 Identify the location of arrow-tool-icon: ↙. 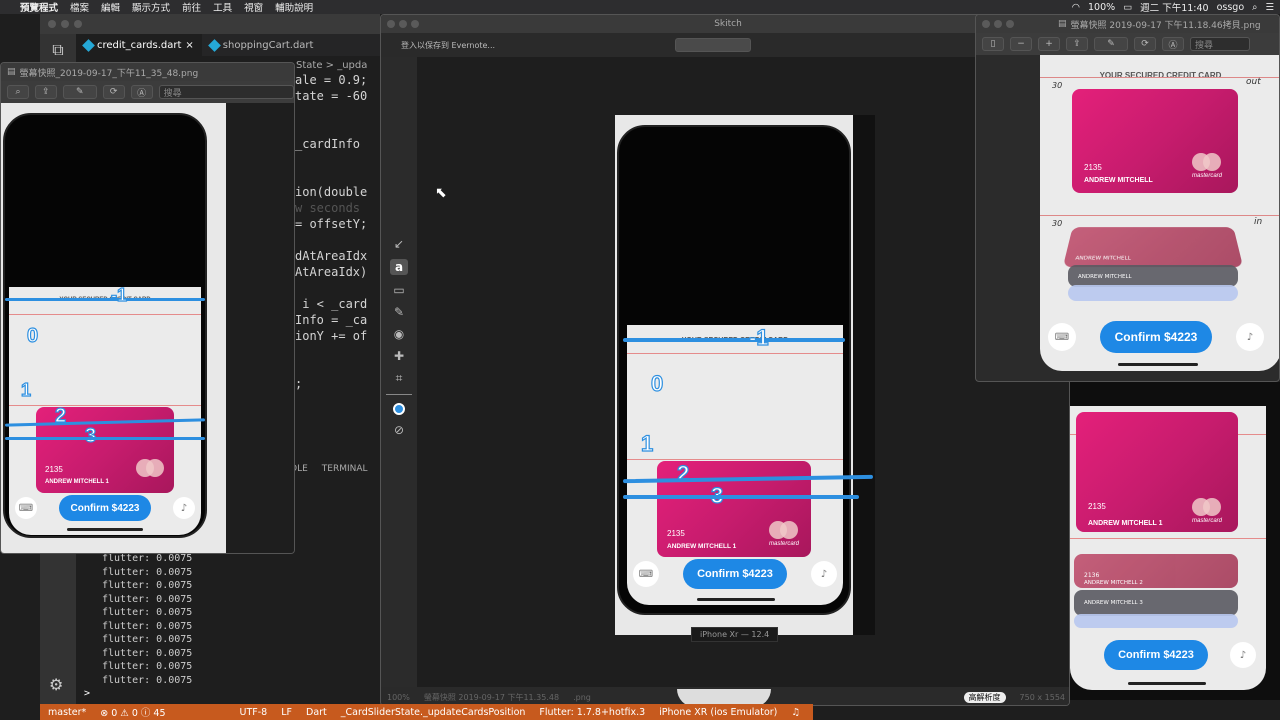
(399, 244).